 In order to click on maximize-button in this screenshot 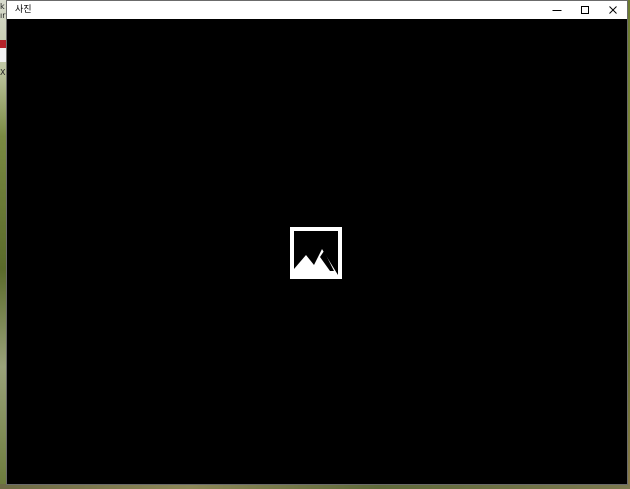, I will do `click(585, 10)`.